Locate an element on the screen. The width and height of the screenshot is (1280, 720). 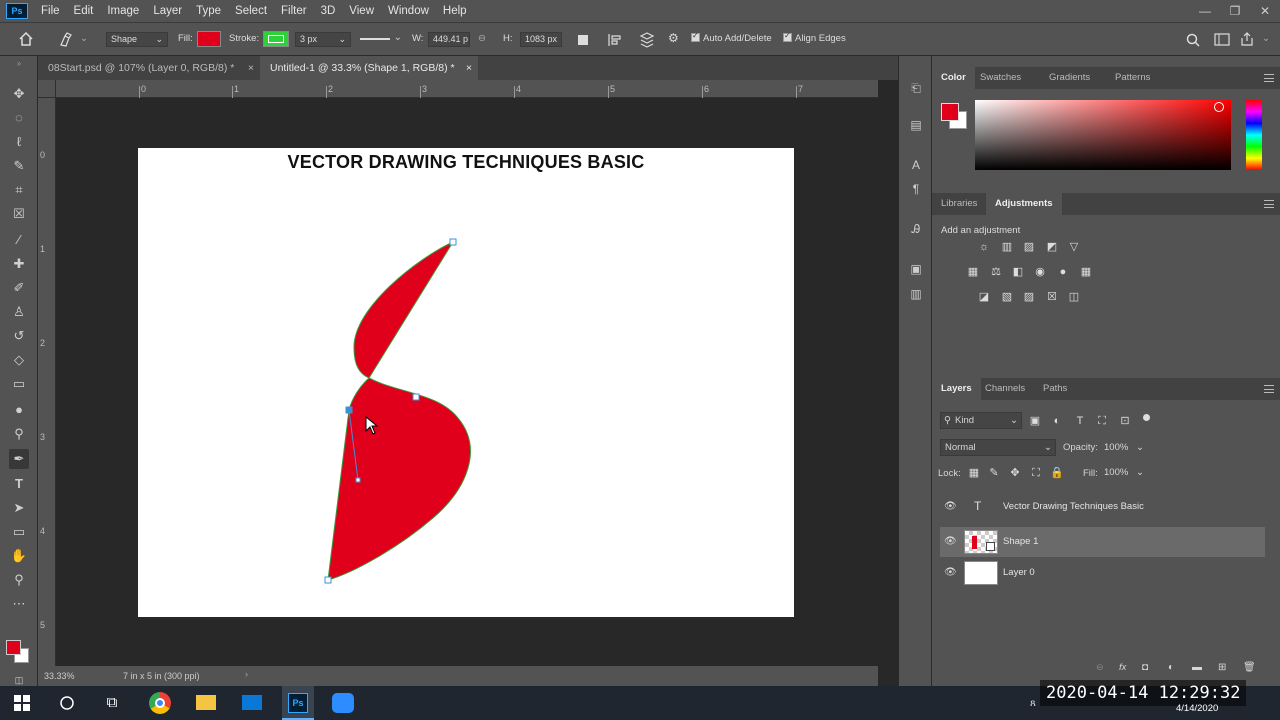
hue-saturation-icon: ▦ is located at coordinates (973, 272).